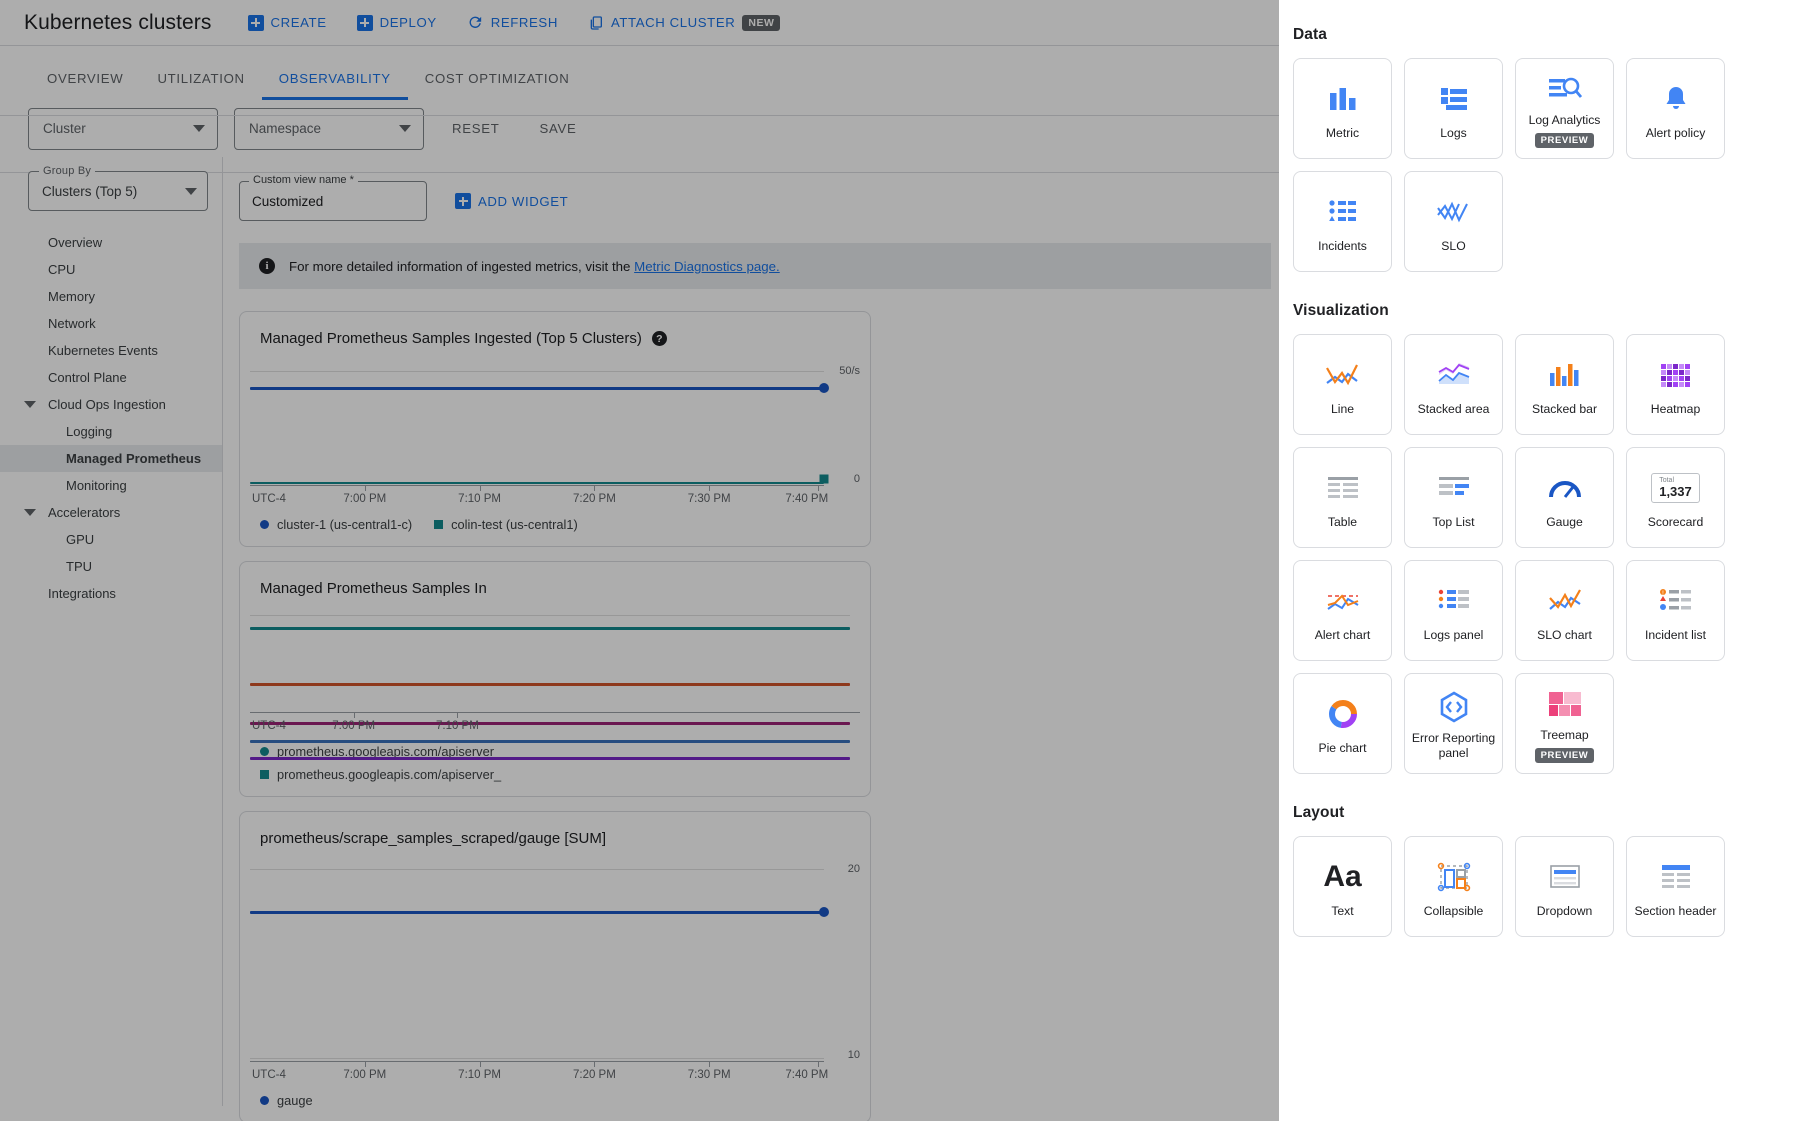  What do you see at coordinates (1565, 877) in the screenshot?
I see `dropdown-icon` at bounding box center [1565, 877].